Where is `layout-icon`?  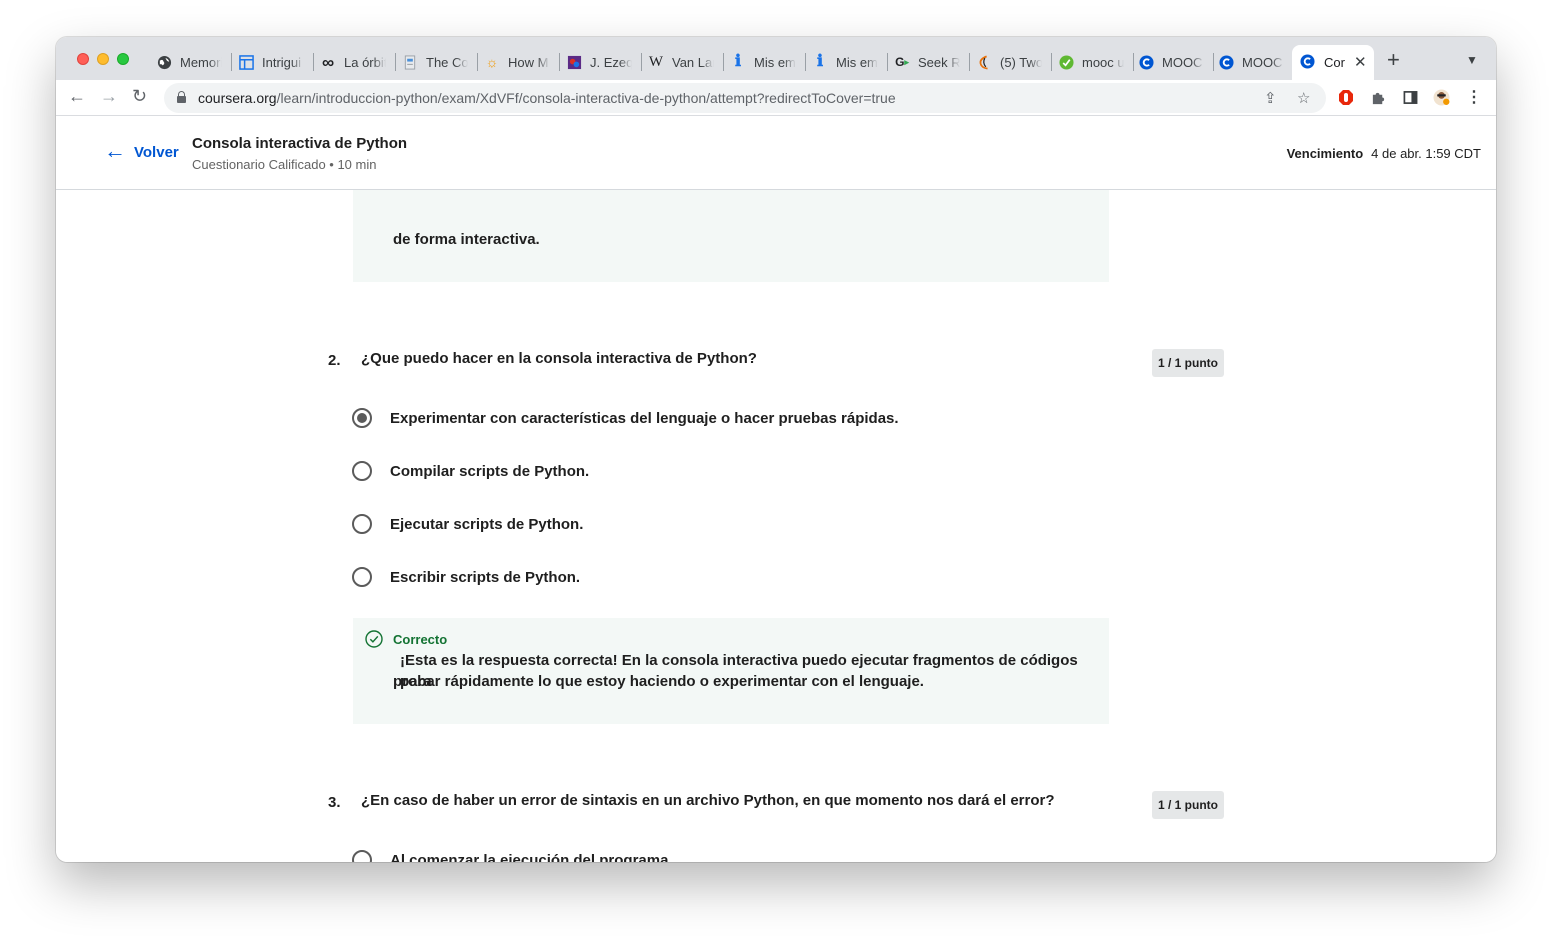 layout-icon is located at coordinates (246, 62).